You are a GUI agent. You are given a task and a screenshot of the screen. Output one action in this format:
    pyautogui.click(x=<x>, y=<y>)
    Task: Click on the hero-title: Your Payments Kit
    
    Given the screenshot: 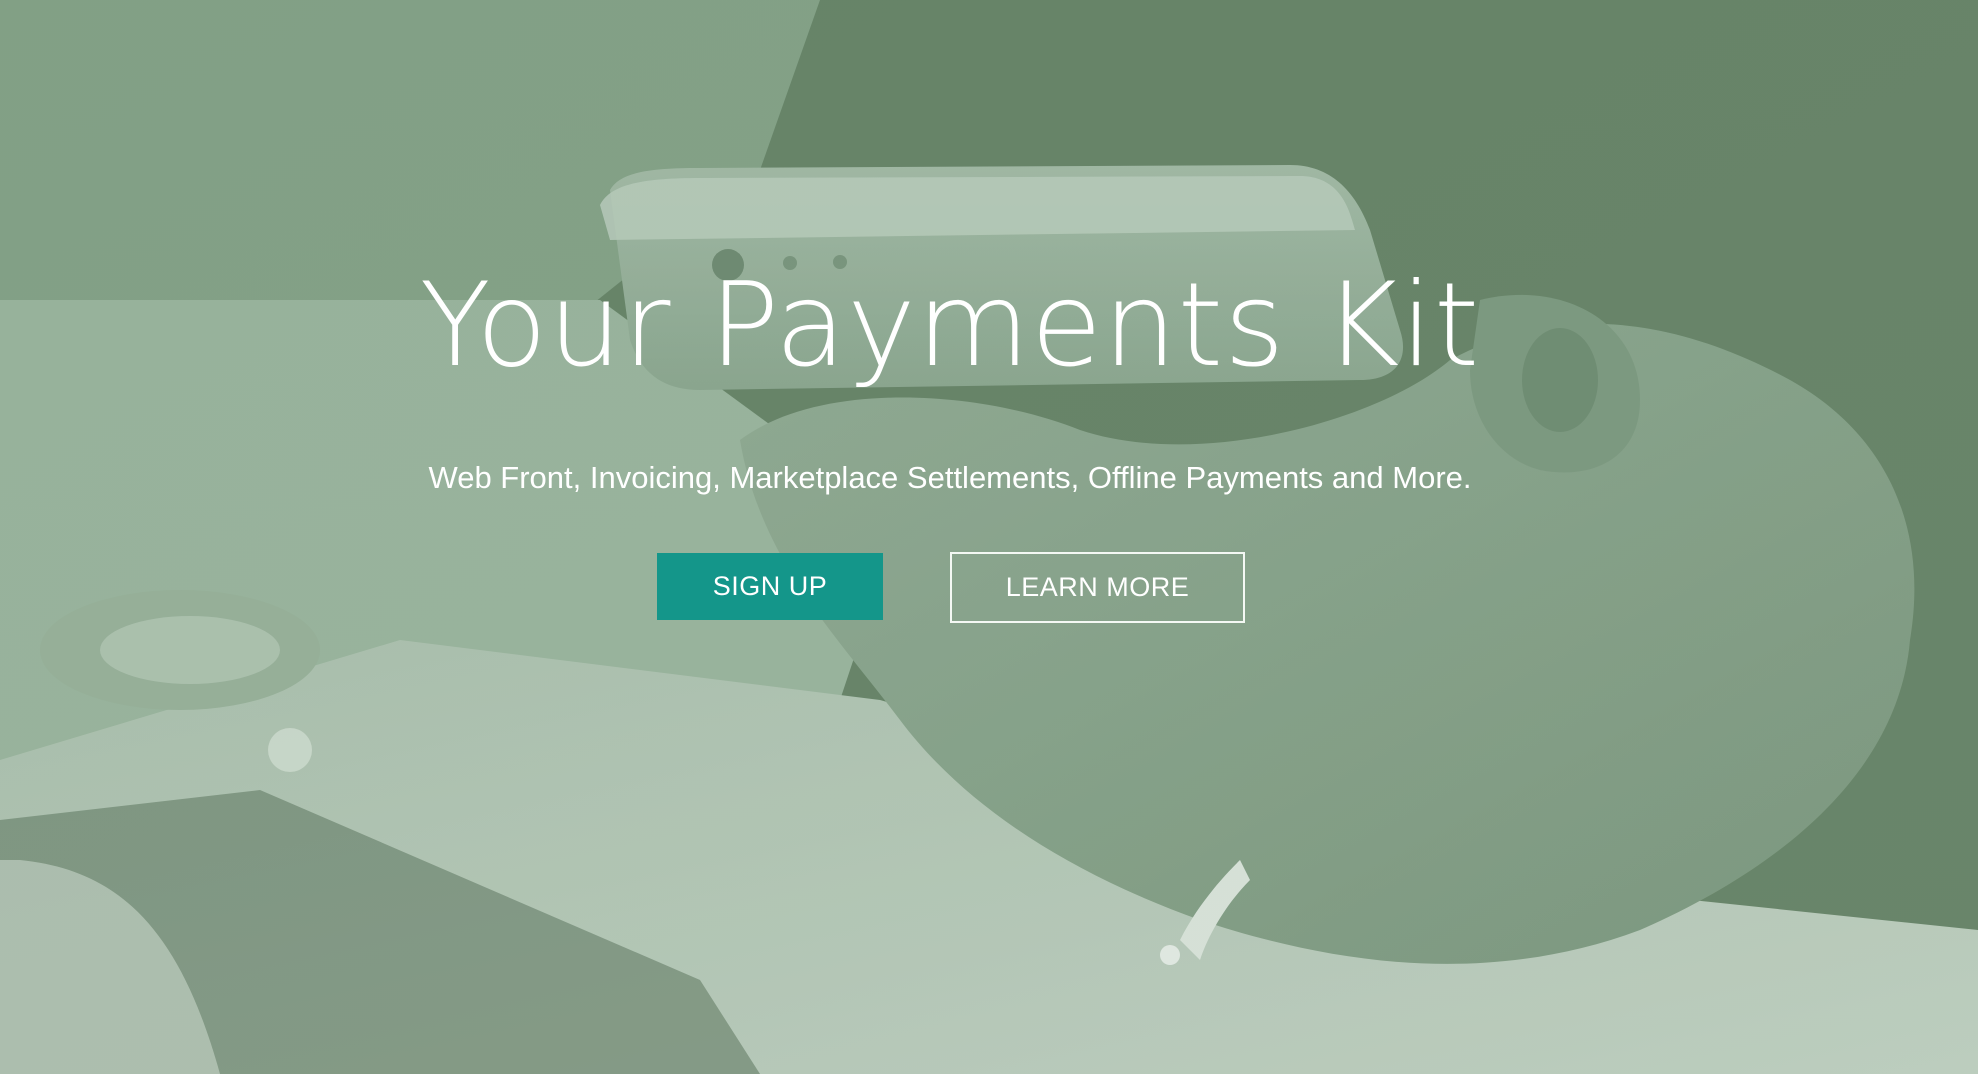 What is the action you would take?
    pyautogui.click(x=950, y=325)
    